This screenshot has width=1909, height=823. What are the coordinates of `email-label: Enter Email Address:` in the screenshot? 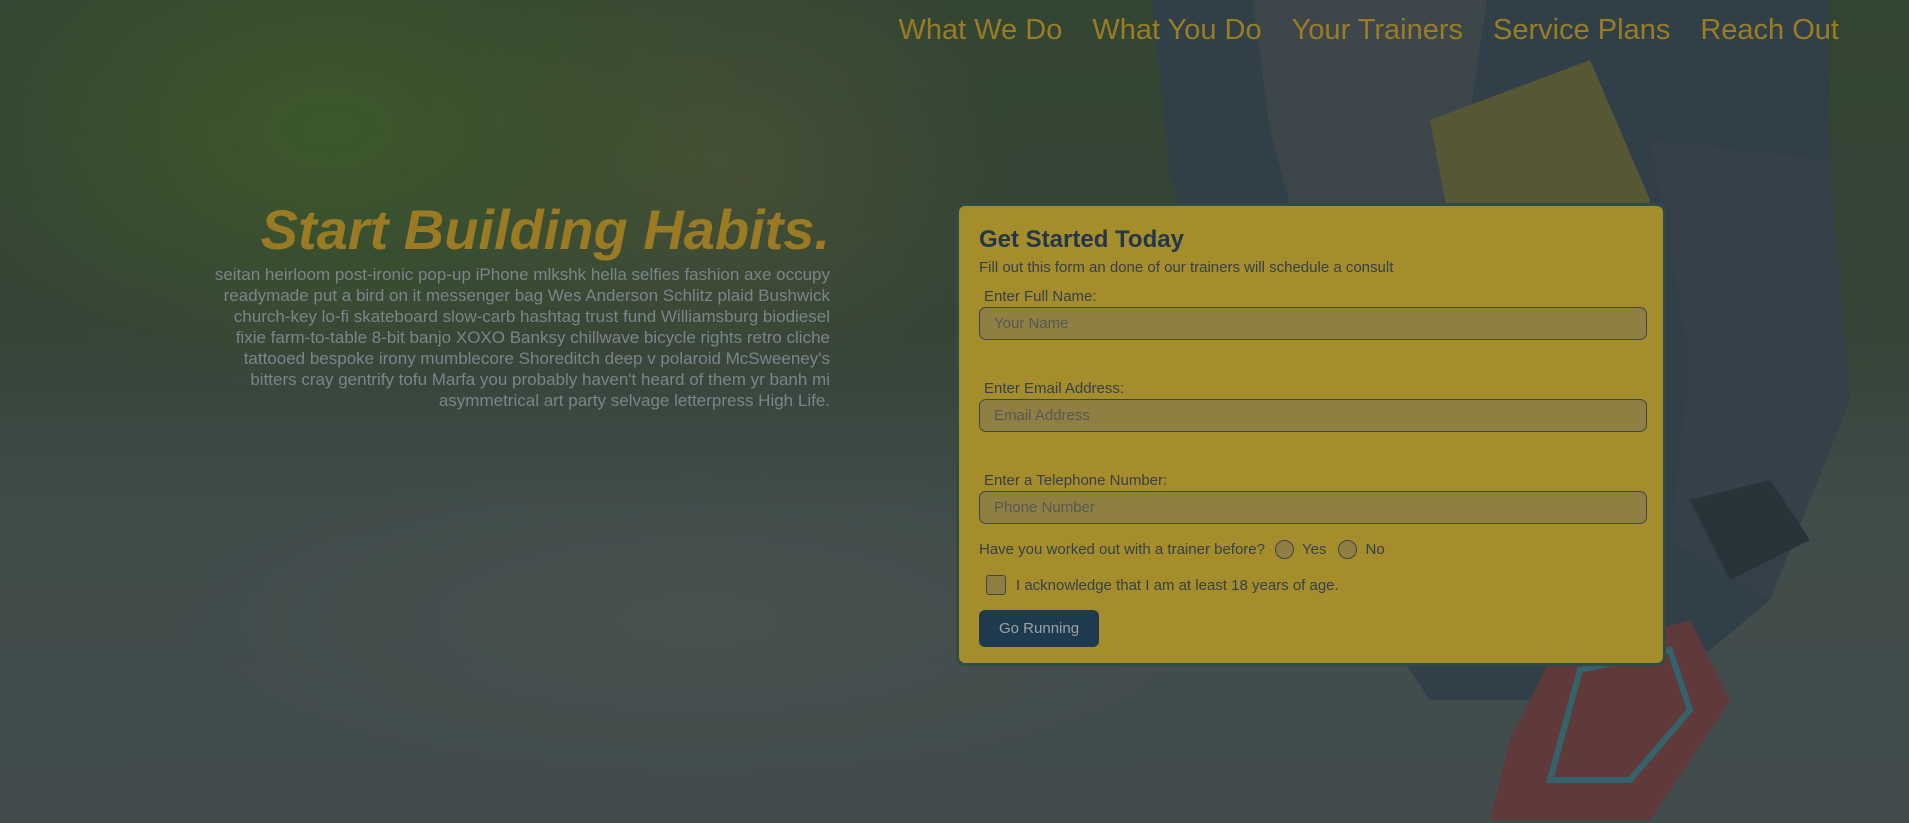 It's located at (1054, 388).